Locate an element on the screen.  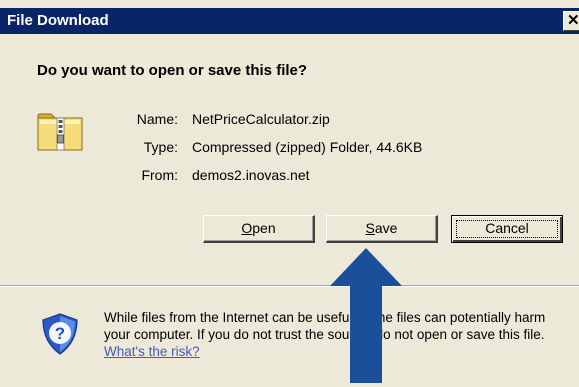
open-mnemonic: O is located at coordinates (247, 228).